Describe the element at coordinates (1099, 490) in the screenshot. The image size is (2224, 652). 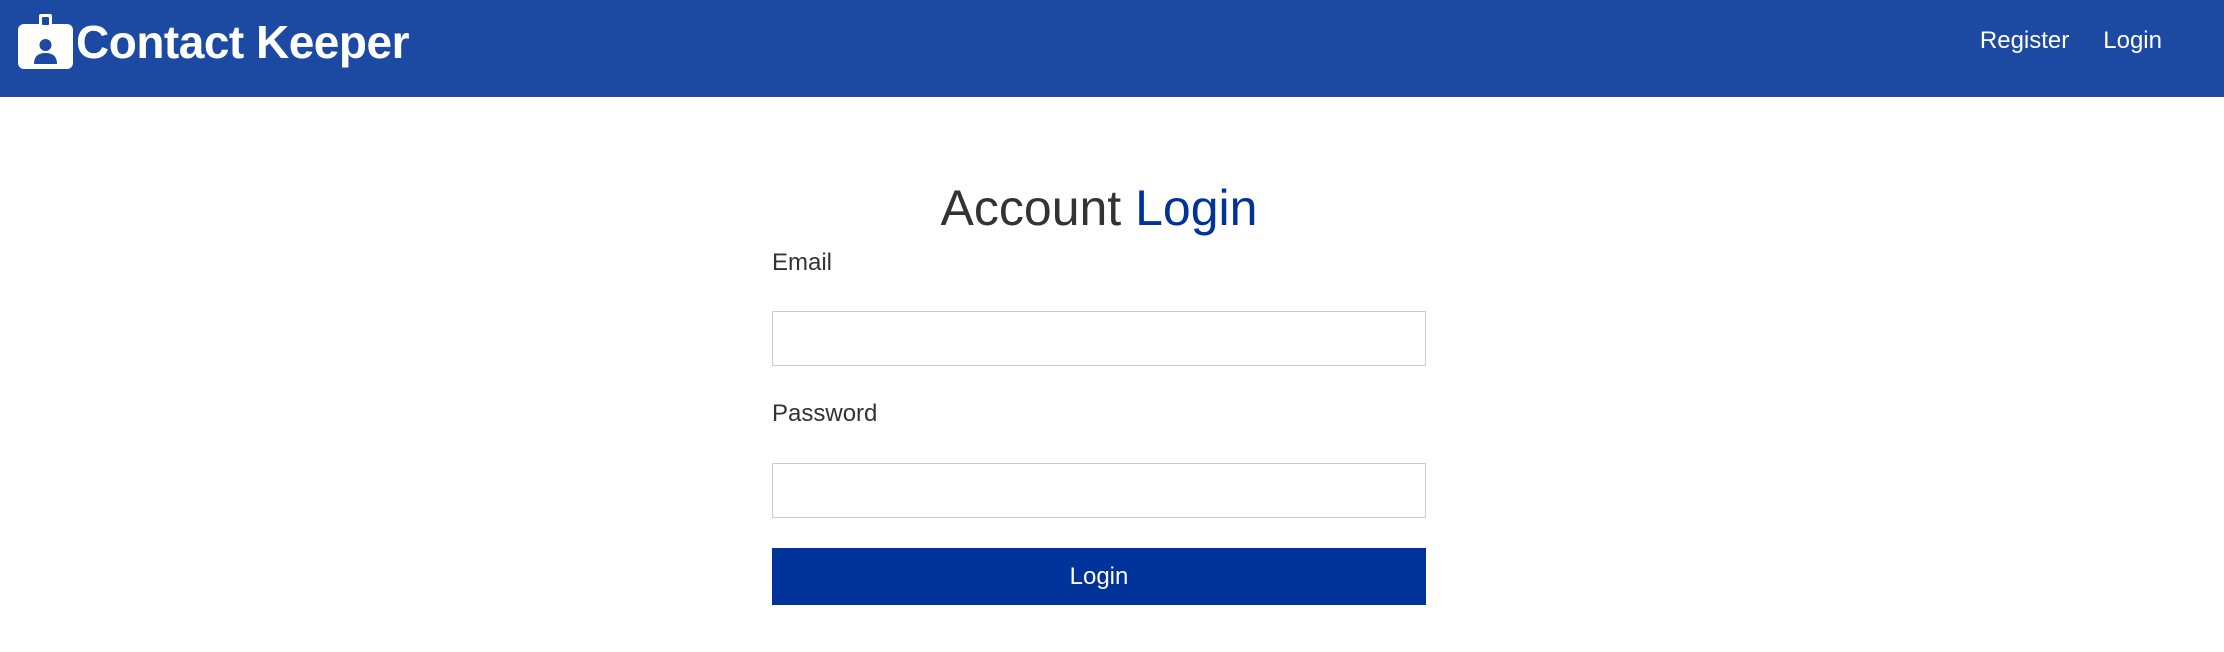
I see `password-field` at that location.